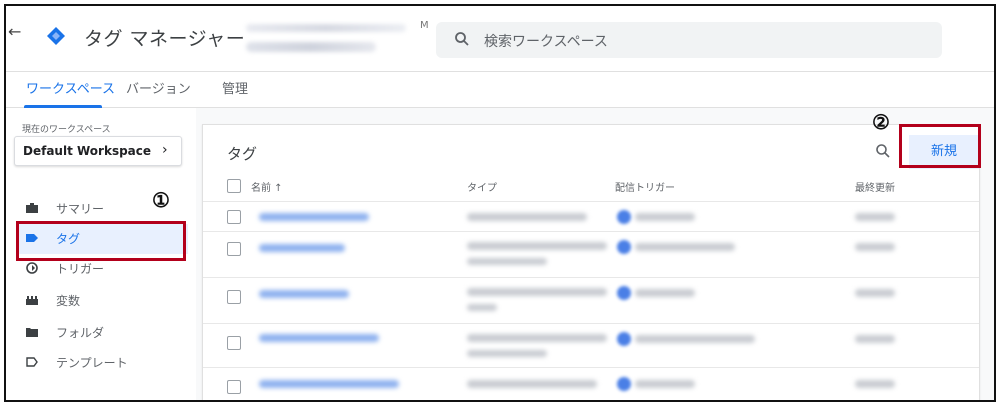 The image size is (1000, 406). What do you see at coordinates (645, 186) in the screenshot?
I see `column-header-trigger: 配信トリガー` at bounding box center [645, 186].